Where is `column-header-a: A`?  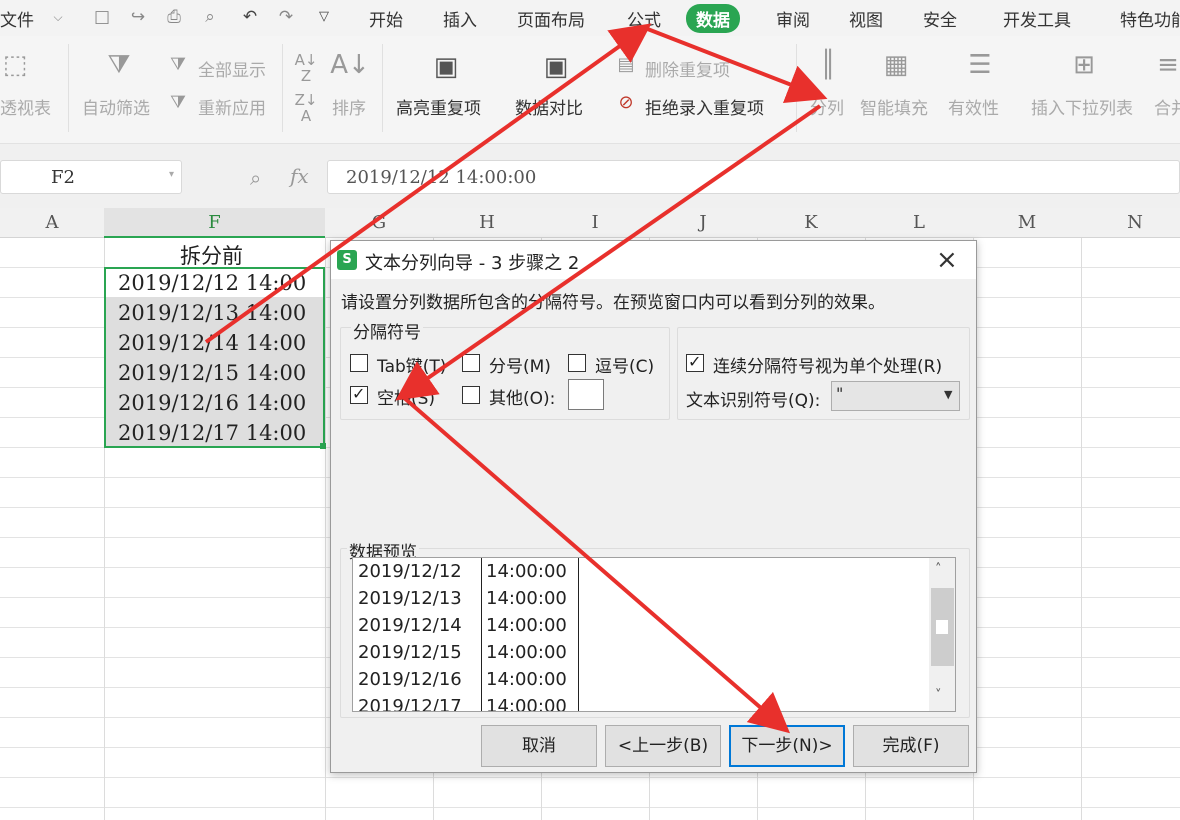 column-header-a: A is located at coordinates (52, 222).